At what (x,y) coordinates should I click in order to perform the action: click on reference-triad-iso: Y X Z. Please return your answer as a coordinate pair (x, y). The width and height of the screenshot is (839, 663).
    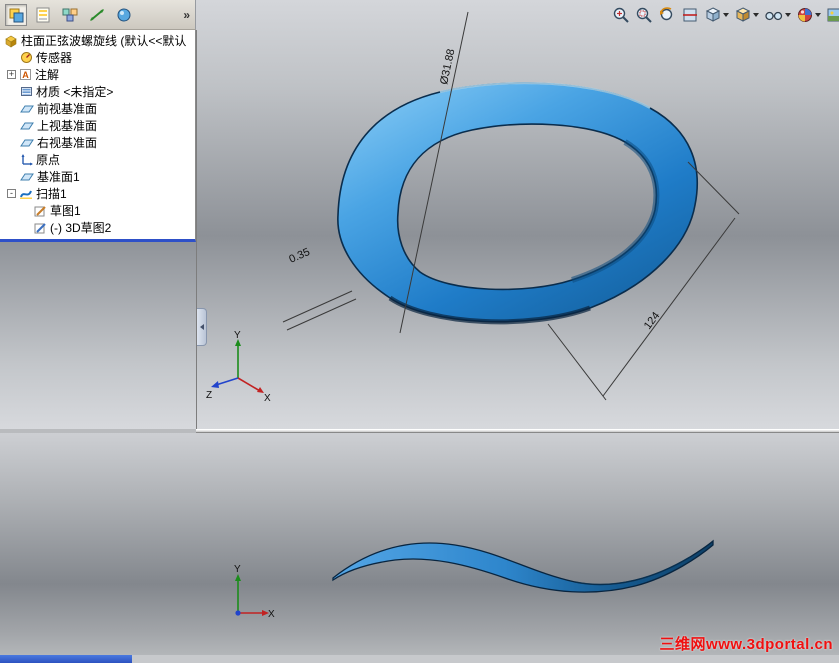
    Looking at the image, I should click on (238, 366).